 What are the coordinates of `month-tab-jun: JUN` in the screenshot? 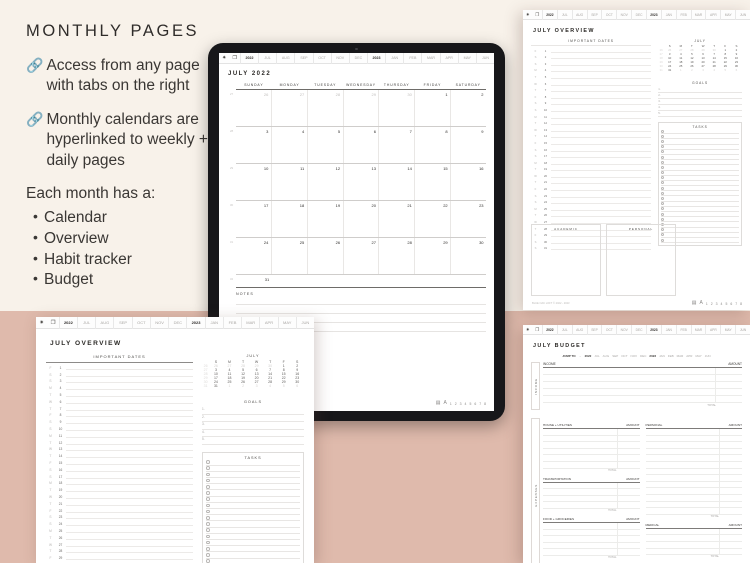 It's located at (742, 330).